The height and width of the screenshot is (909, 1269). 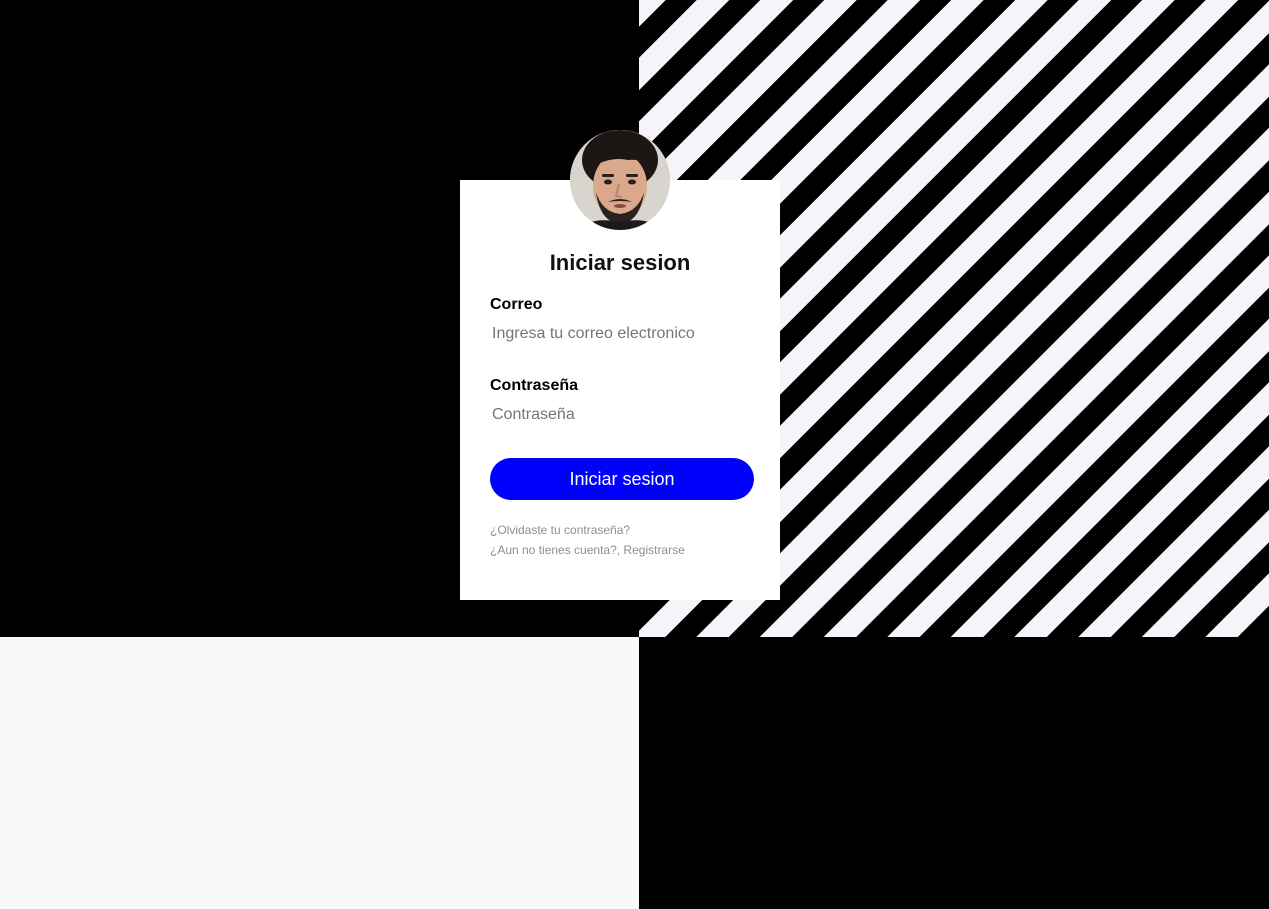 I want to click on email-field, so click(x=620, y=334).